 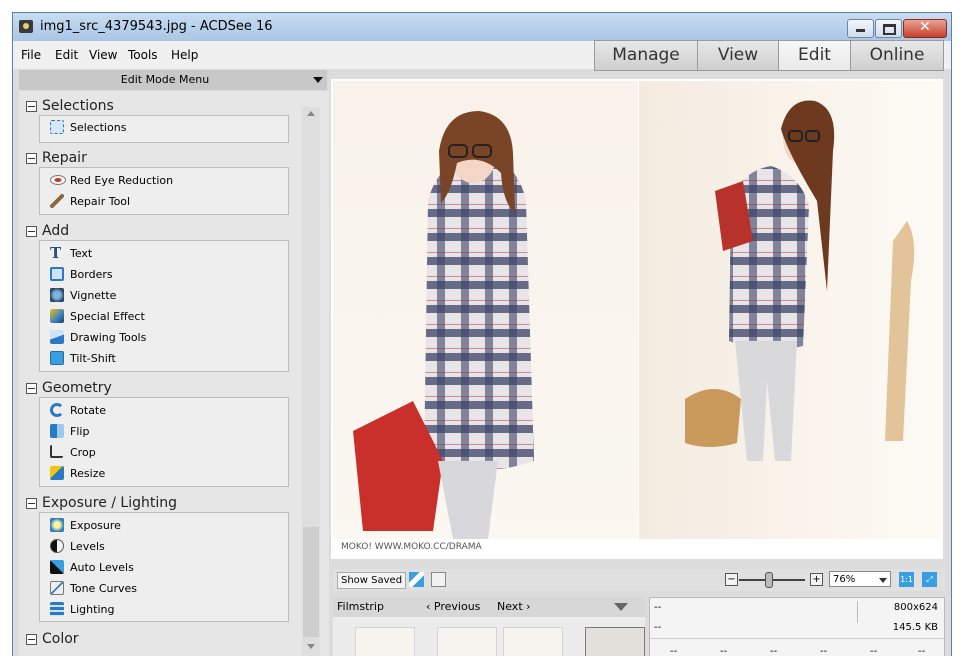 What do you see at coordinates (860, 579) in the screenshot?
I see `zoom-select: 76%` at bounding box center [860, 579].